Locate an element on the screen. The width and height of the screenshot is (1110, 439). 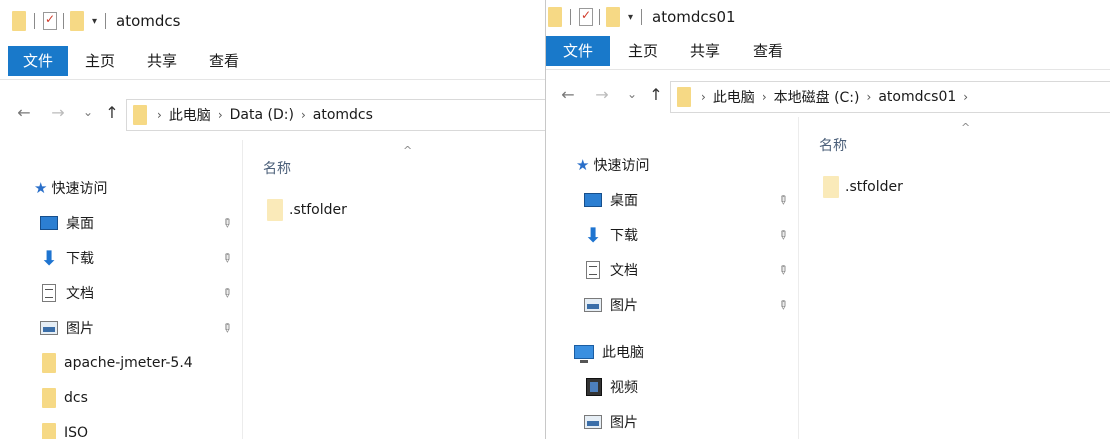
address-bar: › 此电脑 › 本地磁盘 (C:) › atomdcs01 › is located at coordinates (890, 97).